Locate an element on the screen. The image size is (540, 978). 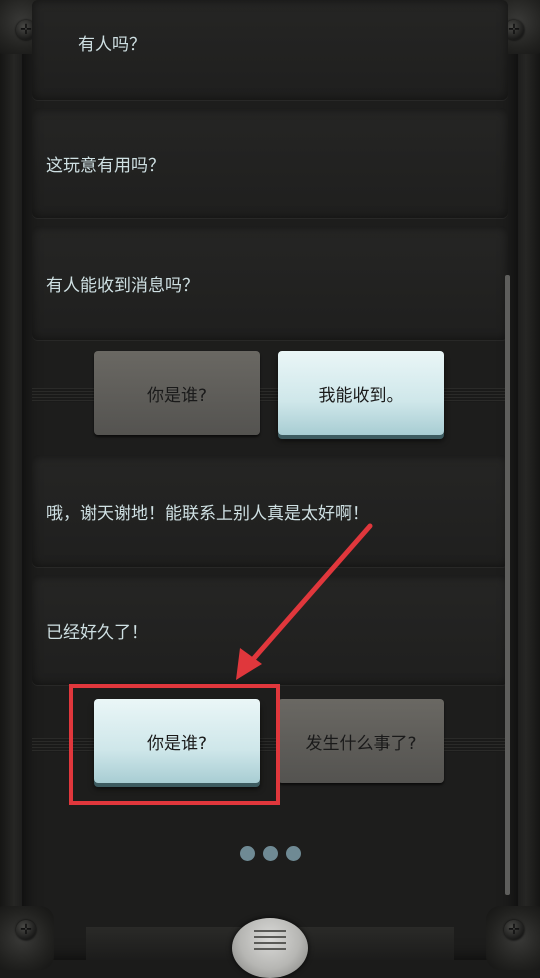
typing-dots-icon is located at coordinates (270, 853).